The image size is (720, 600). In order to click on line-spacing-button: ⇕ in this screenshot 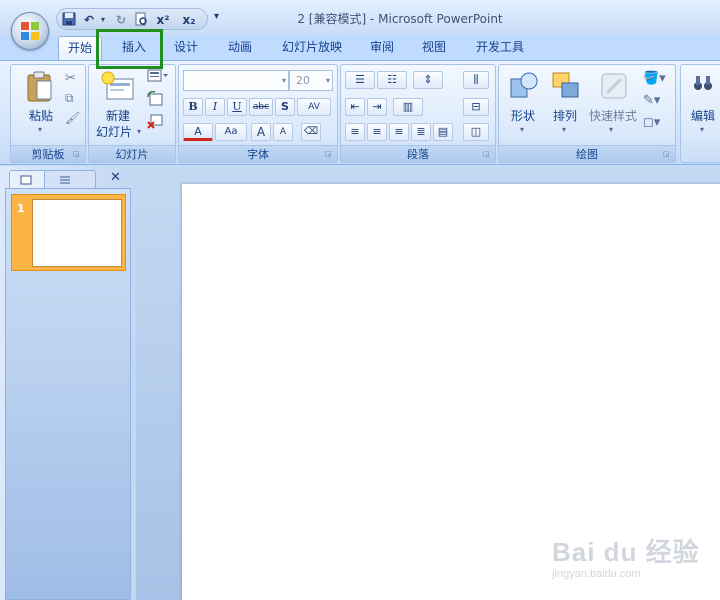, I will do `click(428, 80)`.